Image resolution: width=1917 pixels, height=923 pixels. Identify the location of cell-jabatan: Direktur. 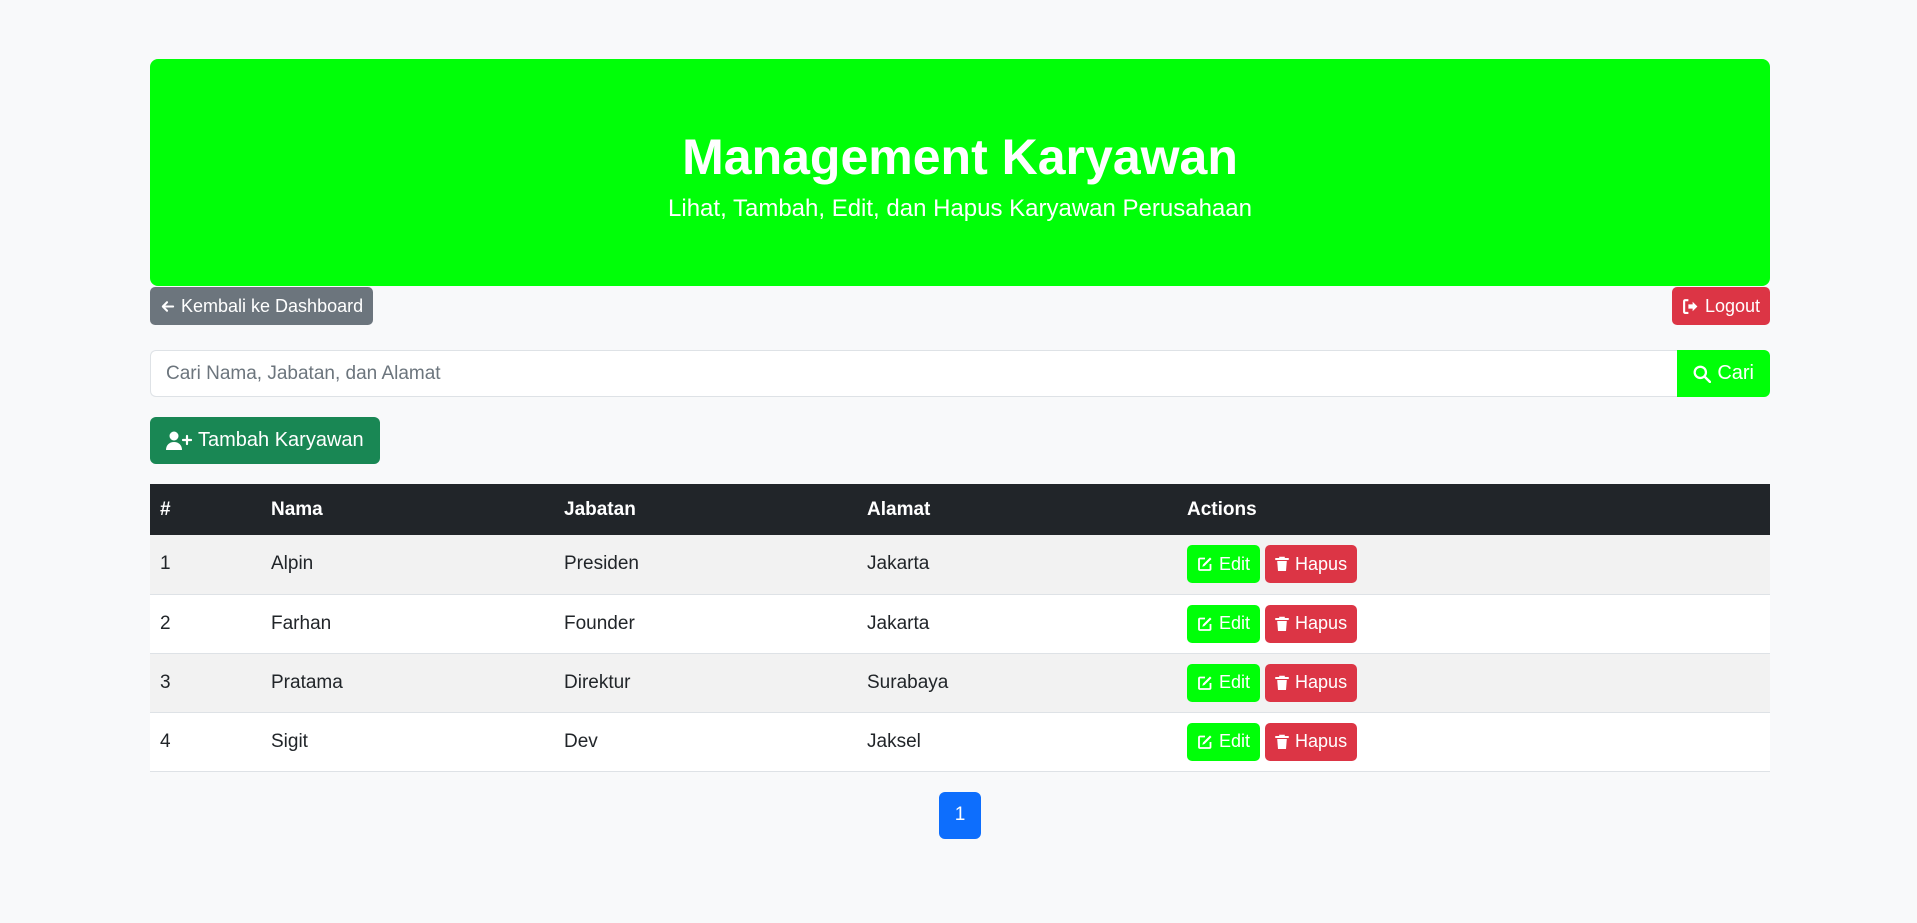
(597, 682).